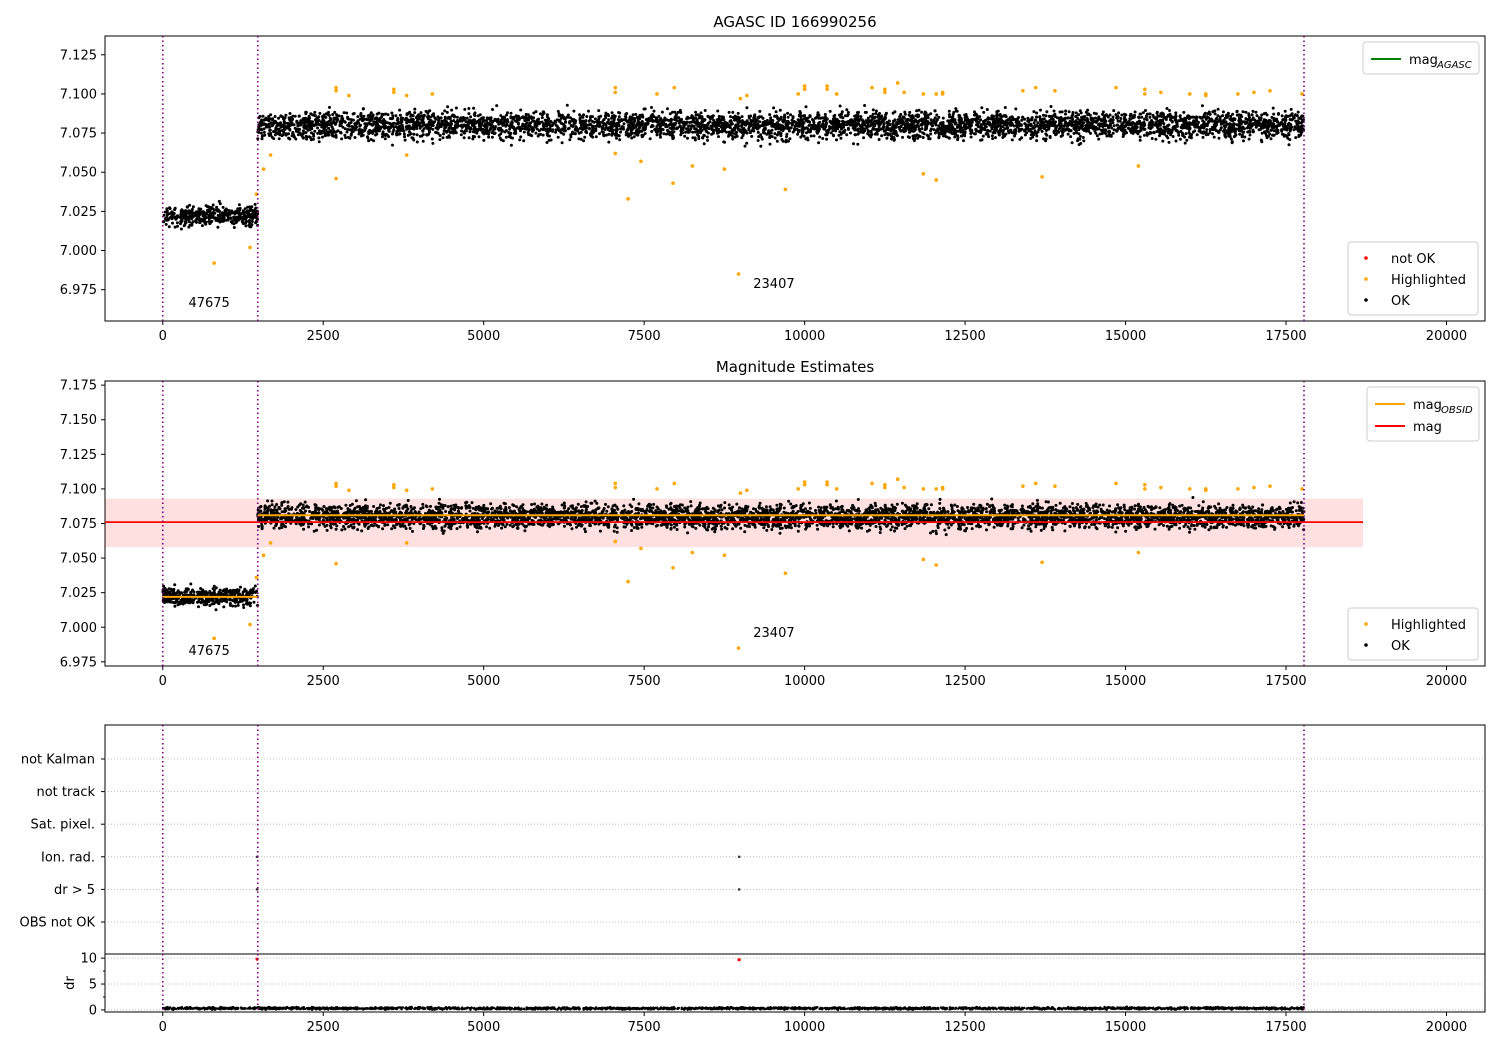 The height and width of the screenshot is (1050, 1500). I want to click on y-tick-label: 7.025, so click(78, 212).